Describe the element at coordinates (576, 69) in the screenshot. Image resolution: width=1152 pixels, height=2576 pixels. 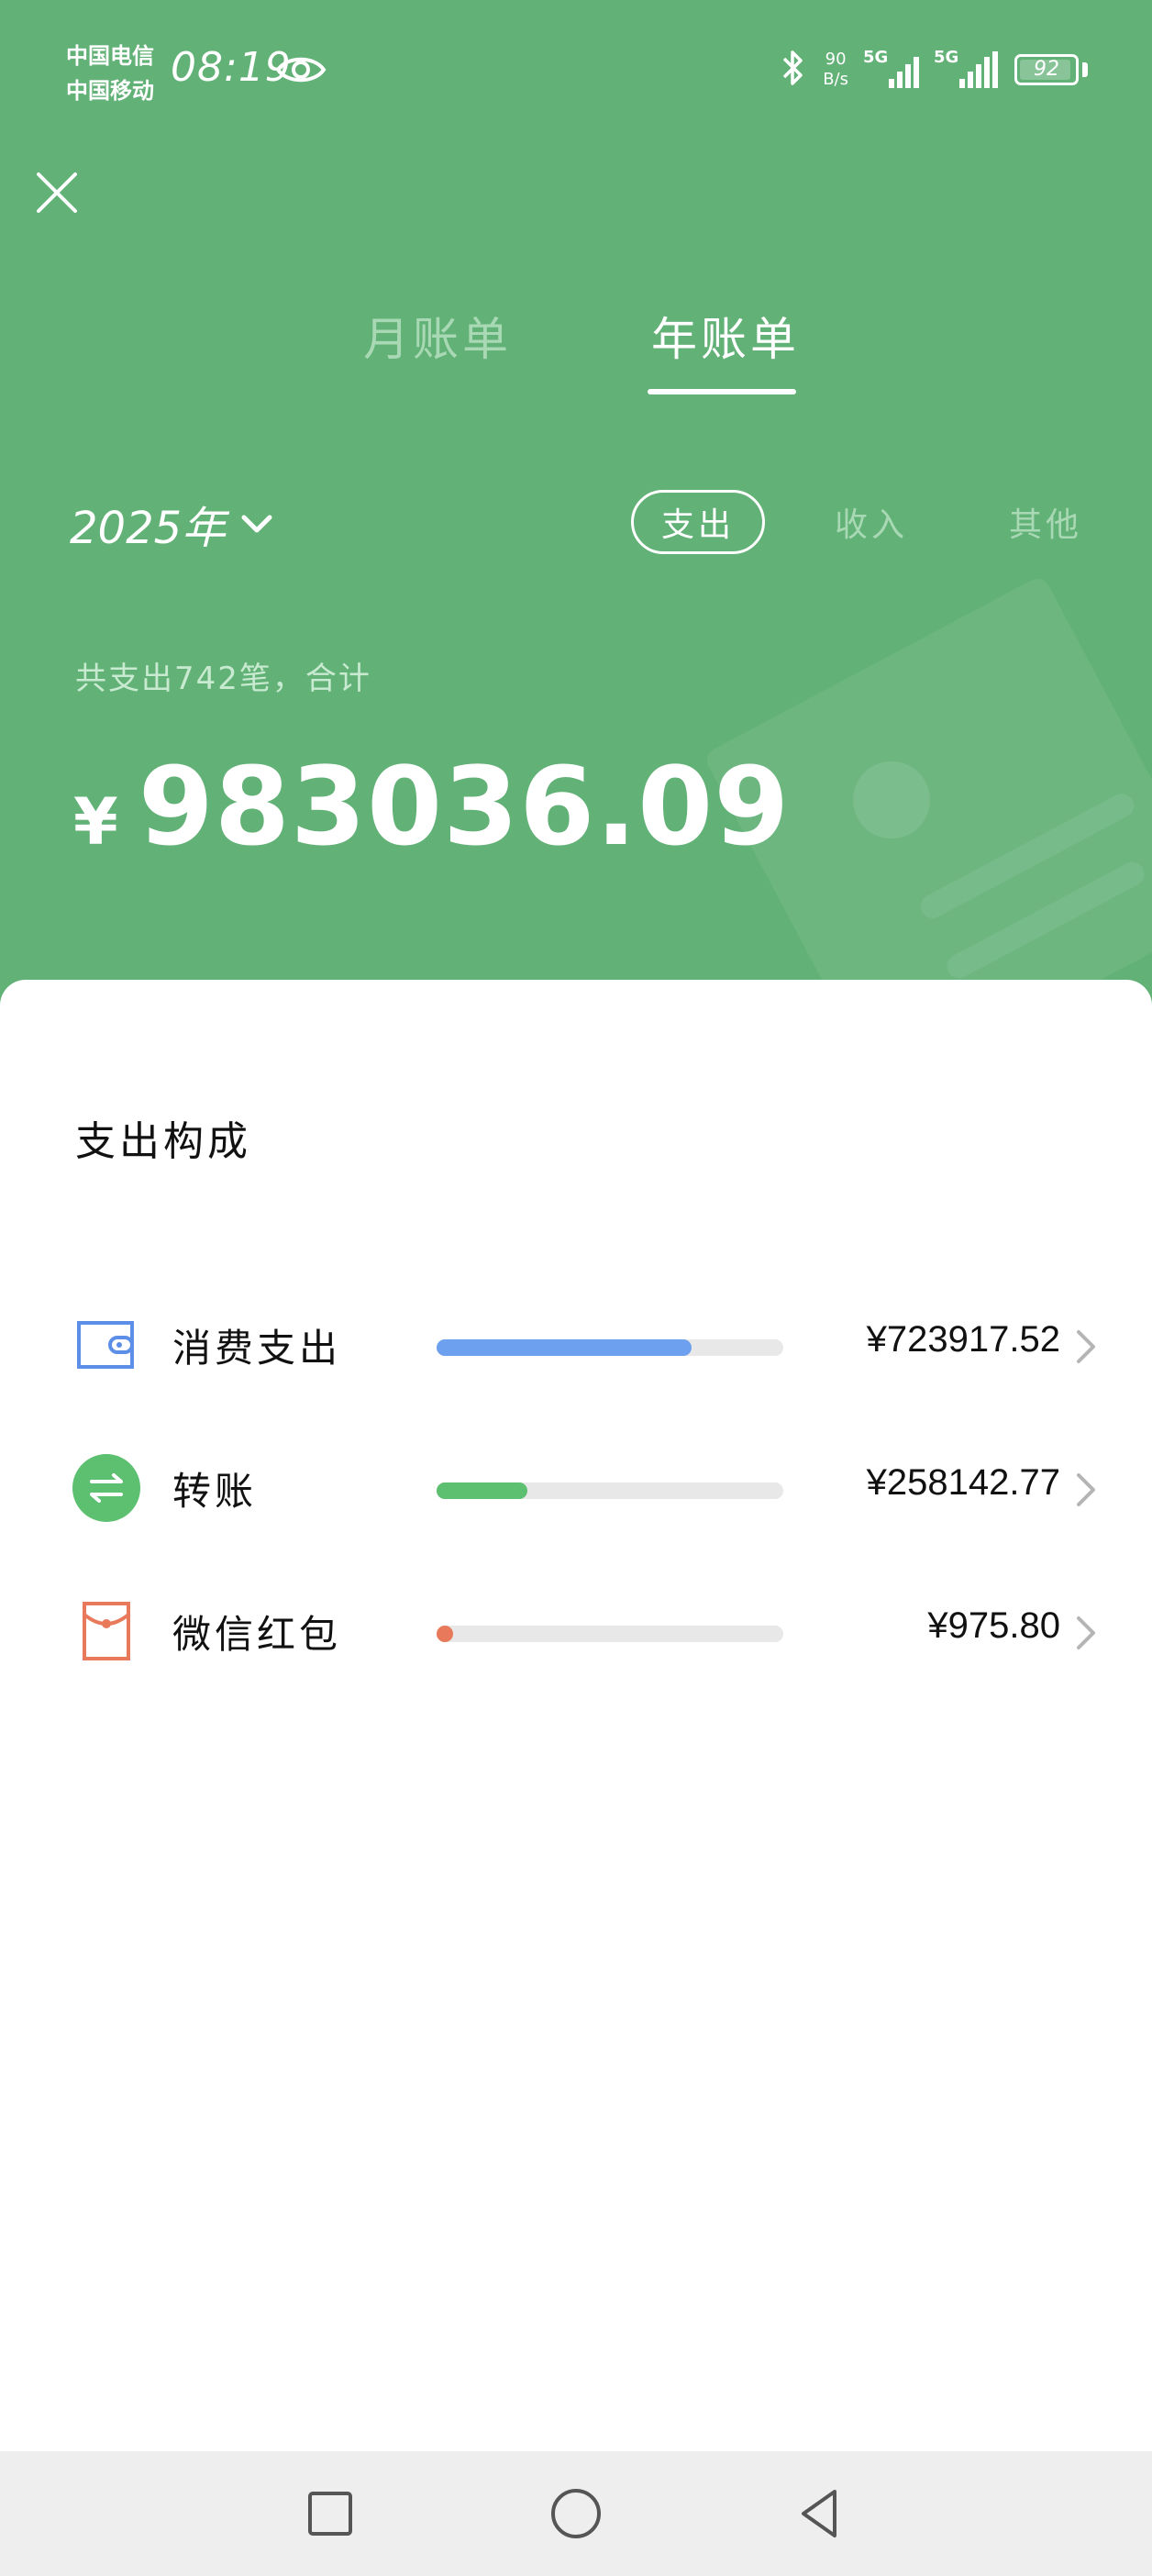
I see `status-bar: 中国电信 中国移动 08:19 90 B/s 5G 5G 92` at that location.